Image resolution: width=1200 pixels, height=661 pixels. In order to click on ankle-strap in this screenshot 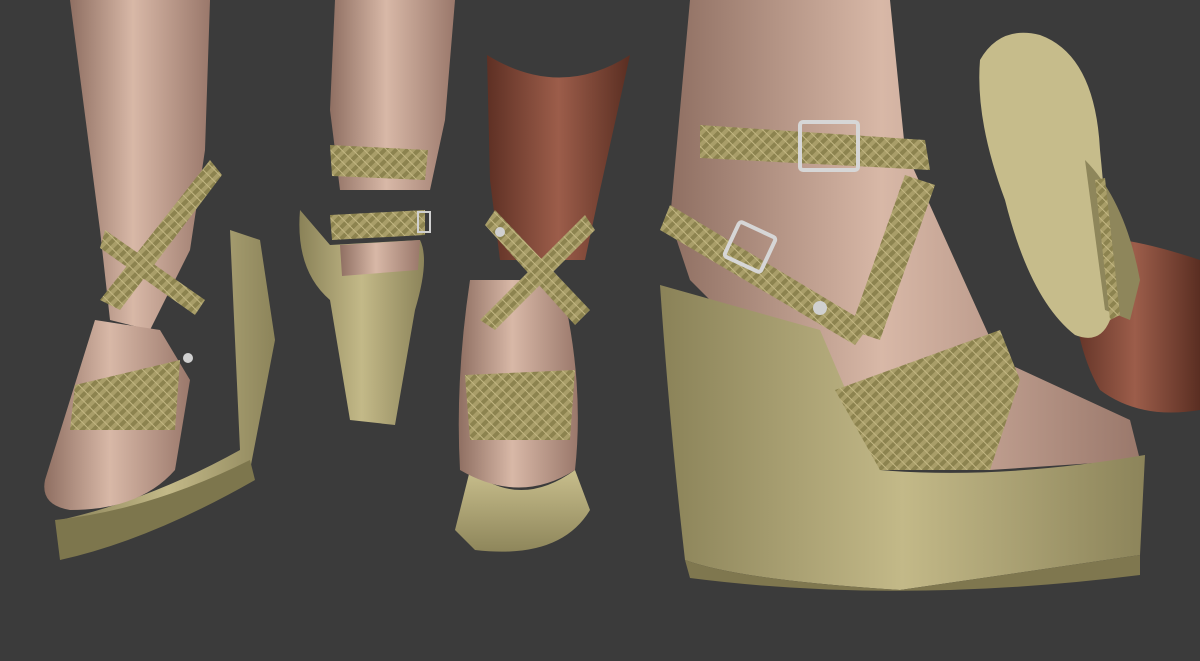, I will do `click(379, 162)`.